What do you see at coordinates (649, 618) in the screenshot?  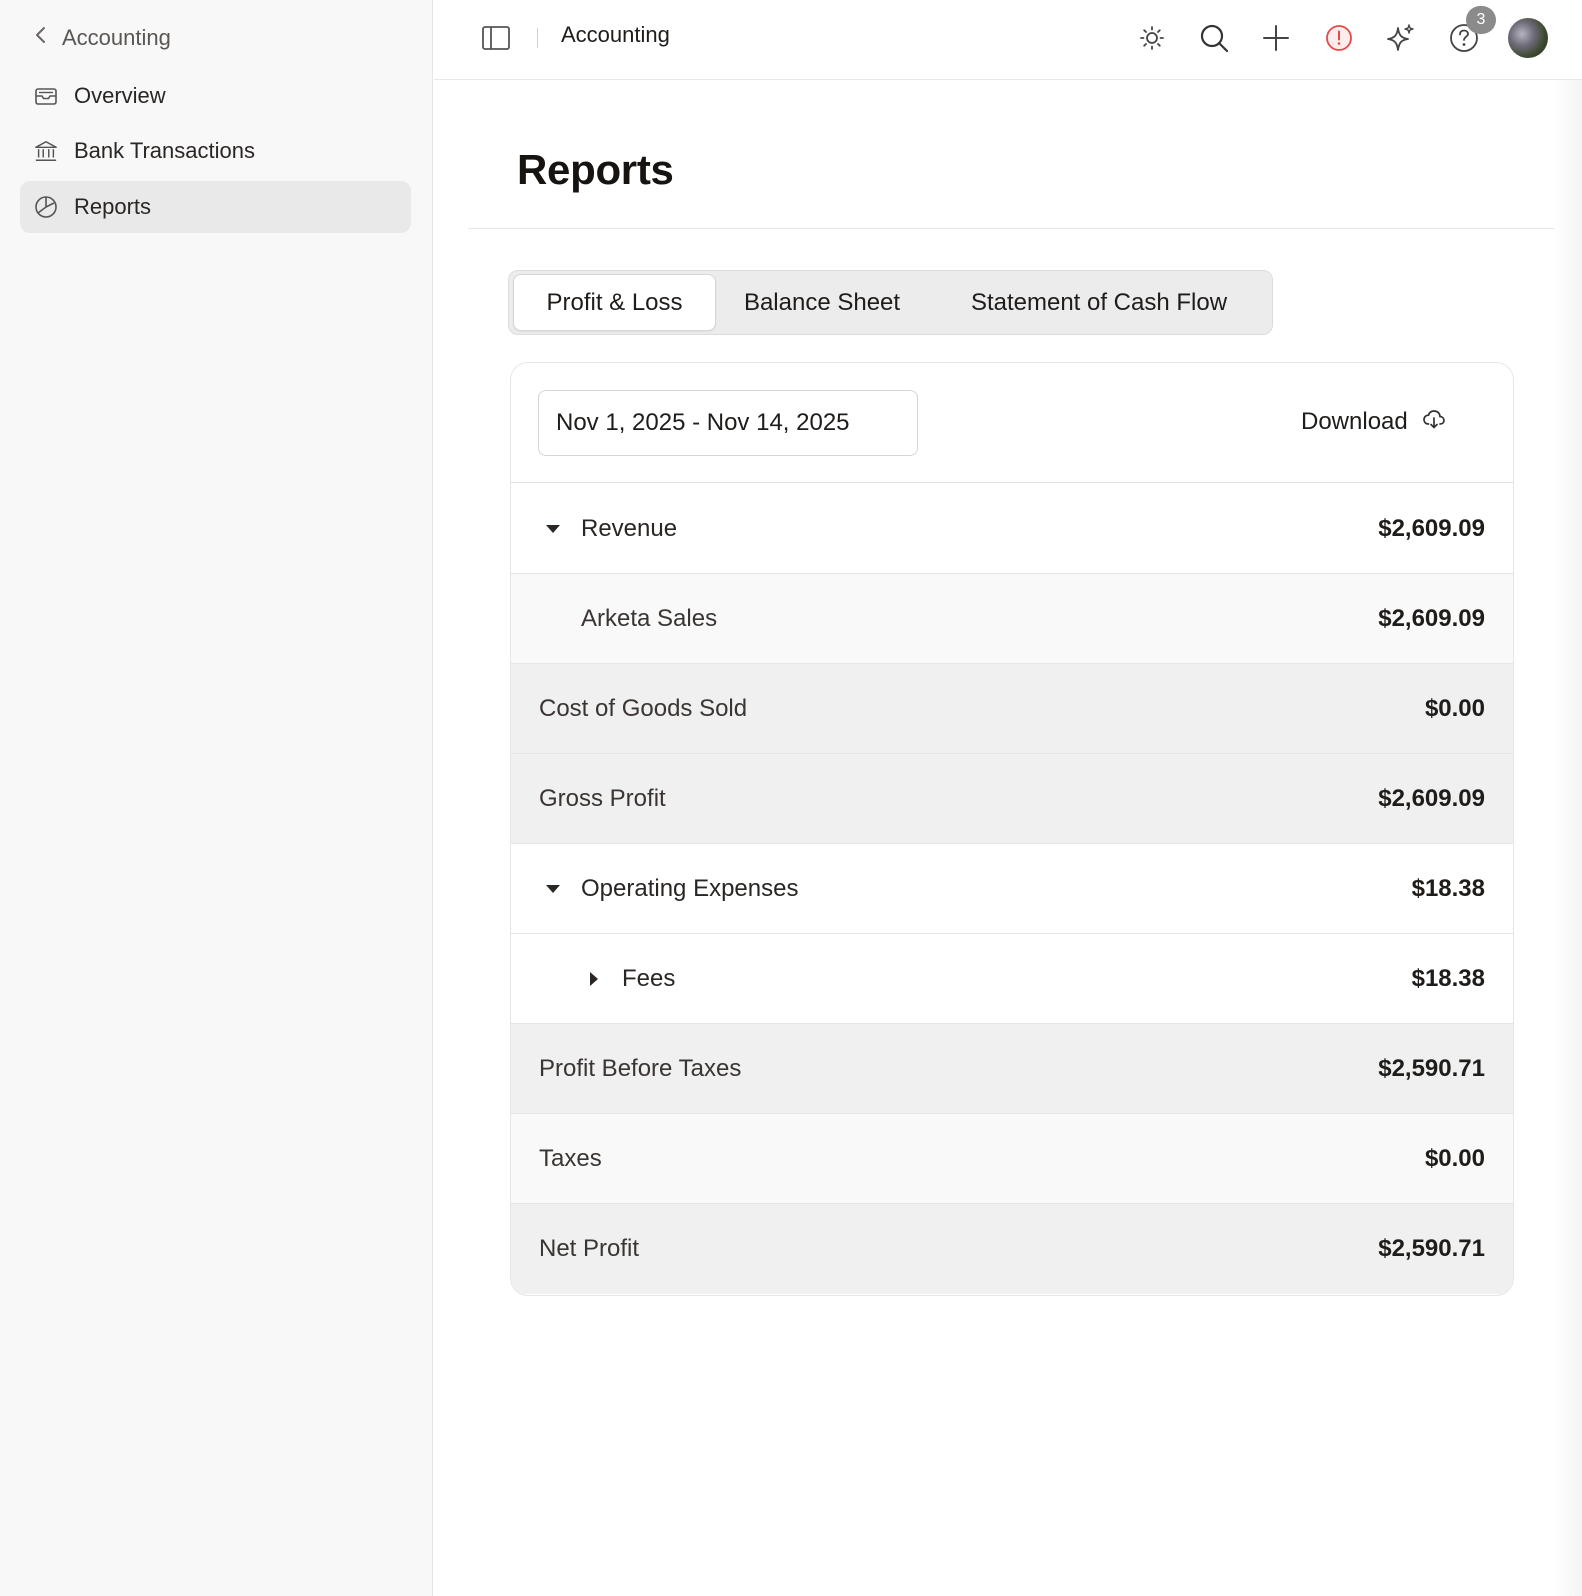 I see `row-label: Arketa Sales` at bounding box center [649, 618].